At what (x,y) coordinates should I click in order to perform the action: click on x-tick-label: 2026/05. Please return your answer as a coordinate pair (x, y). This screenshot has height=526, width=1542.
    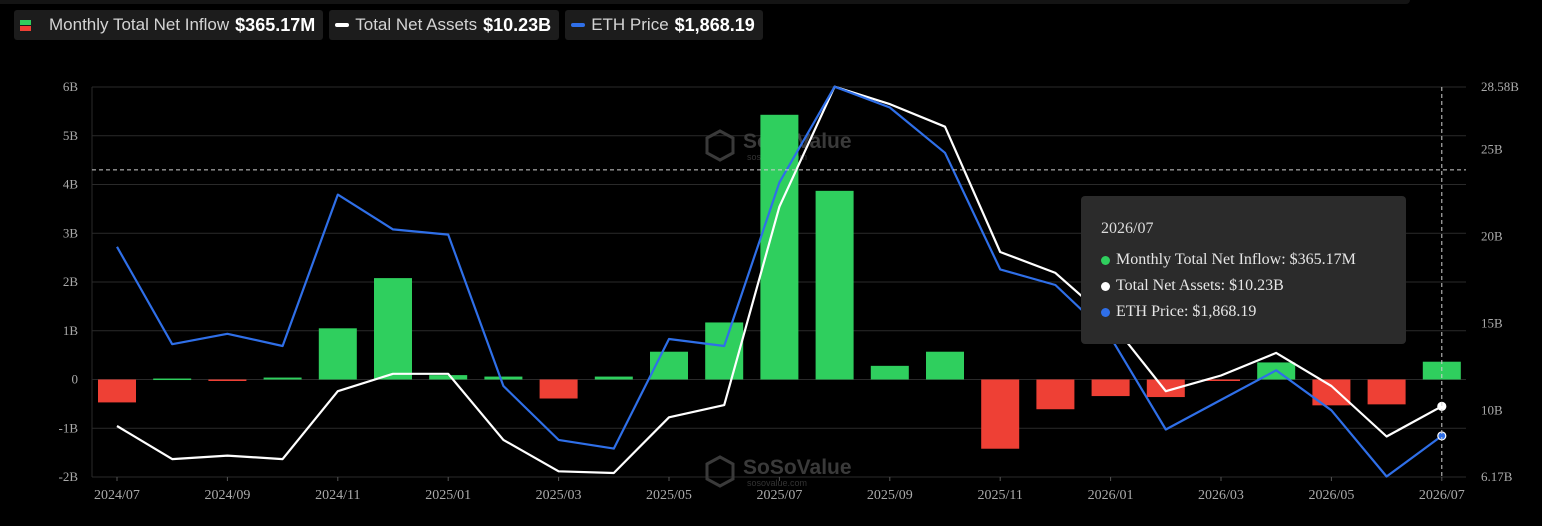
    Looking at the image, I should click on (1331, 495).